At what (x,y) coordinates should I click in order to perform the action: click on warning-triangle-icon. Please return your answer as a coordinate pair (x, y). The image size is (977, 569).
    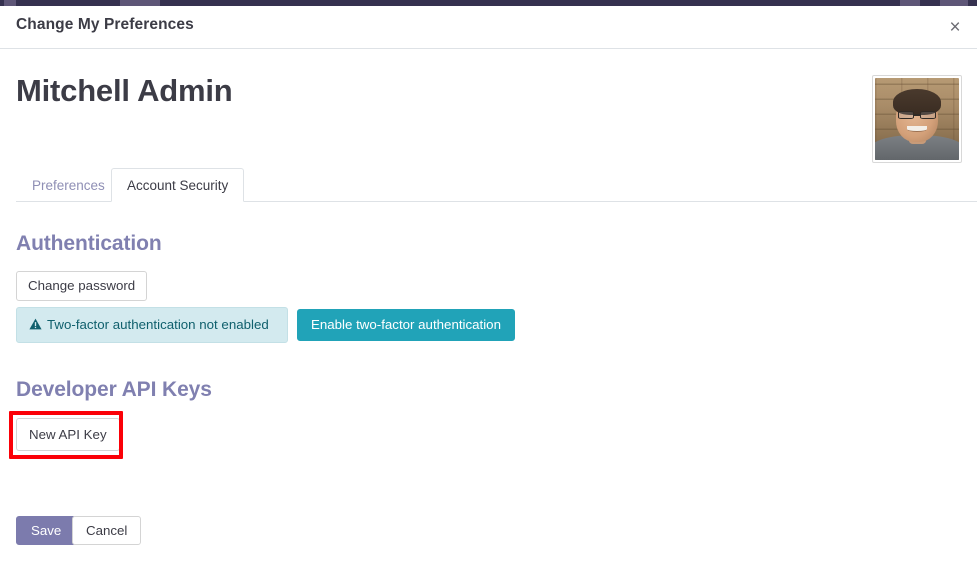
    Looking at the image, I should click on (35, 324).